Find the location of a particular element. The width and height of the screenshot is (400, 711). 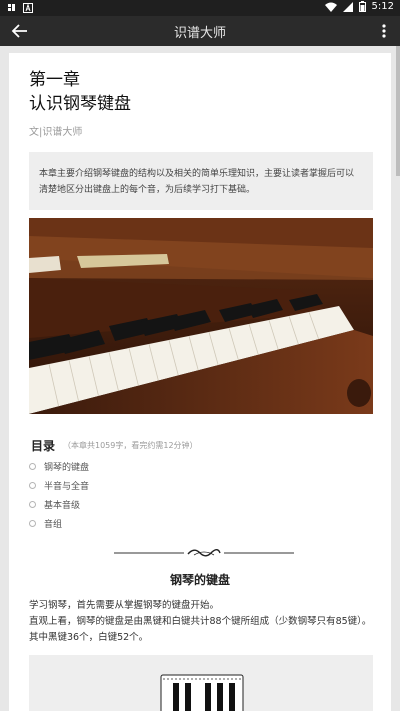

status-time: 5:12 is located at coordinates (382, 6).